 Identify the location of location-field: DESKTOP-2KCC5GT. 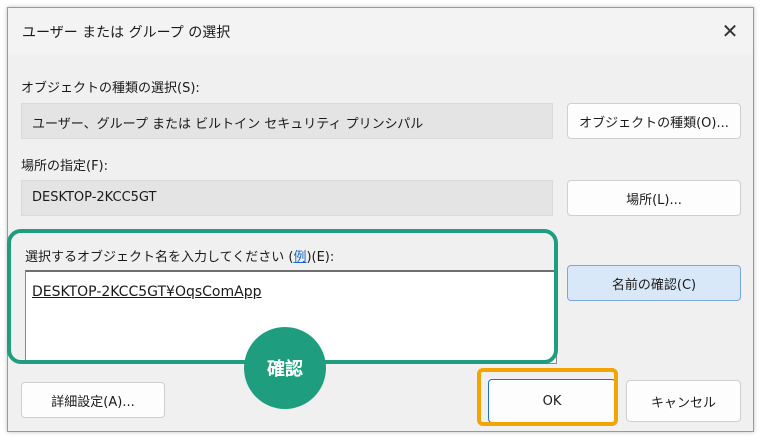
(287, 198).